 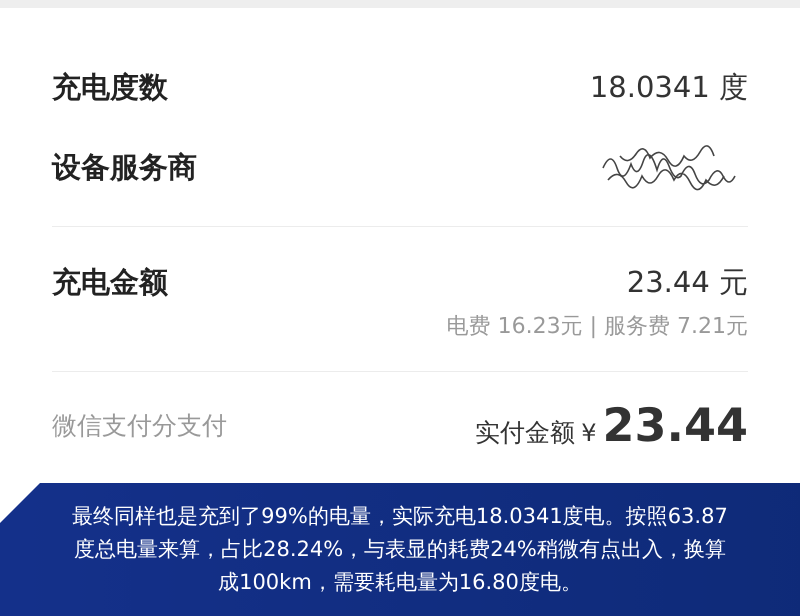 What do you see at coordinates (597, 327) in the screenshot?
I see `fee-breakdown: 电费 16.23元 | 服务费 7.21元` at bounding box center [597, 327].